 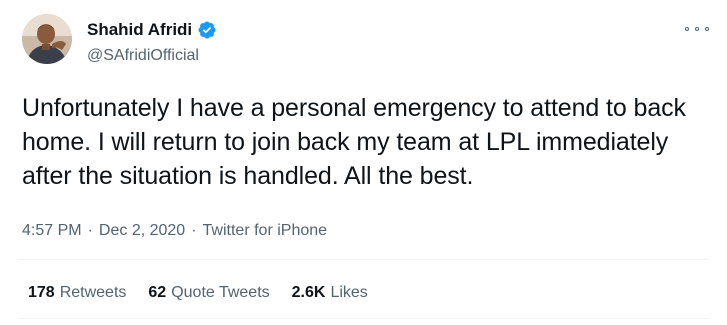 I want to click on verified-badge-icon, so click(x=207, y=30).